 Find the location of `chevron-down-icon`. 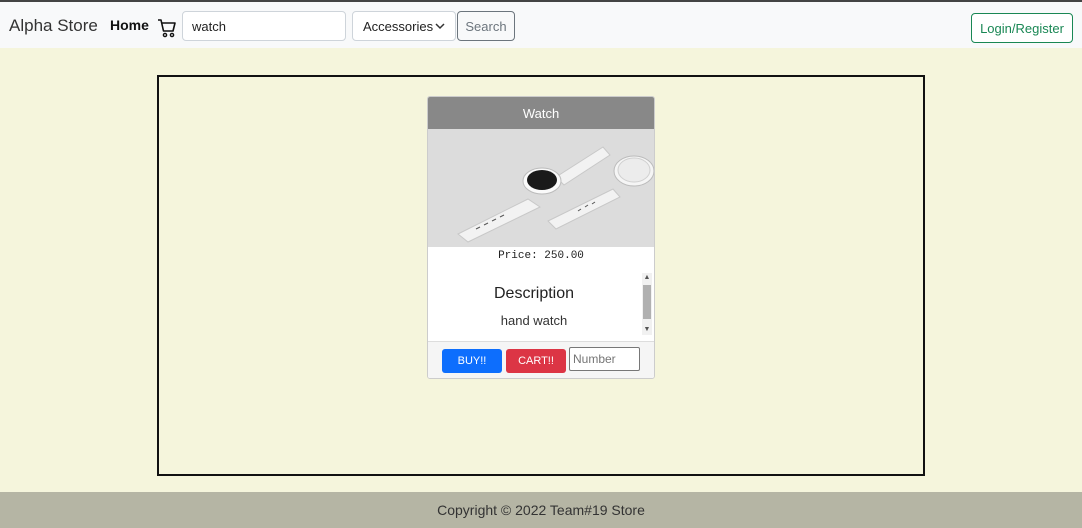

chevron-down-icon is located at coordinates (440, 26).